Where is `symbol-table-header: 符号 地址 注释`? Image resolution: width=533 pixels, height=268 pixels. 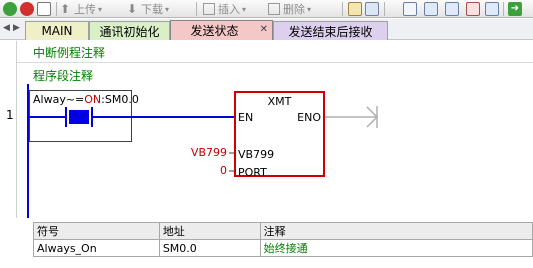 symbol-table-header: 符号 地址 注释 is located at coordinates (283, 231).